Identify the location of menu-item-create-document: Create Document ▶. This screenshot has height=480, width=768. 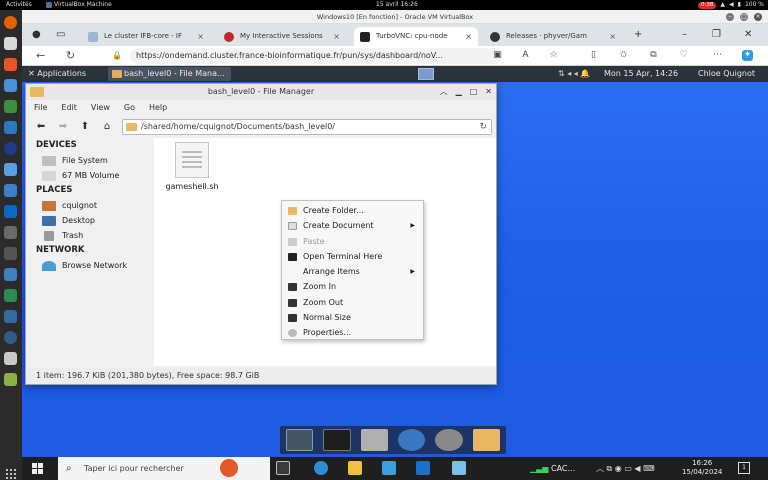
(352, 225).